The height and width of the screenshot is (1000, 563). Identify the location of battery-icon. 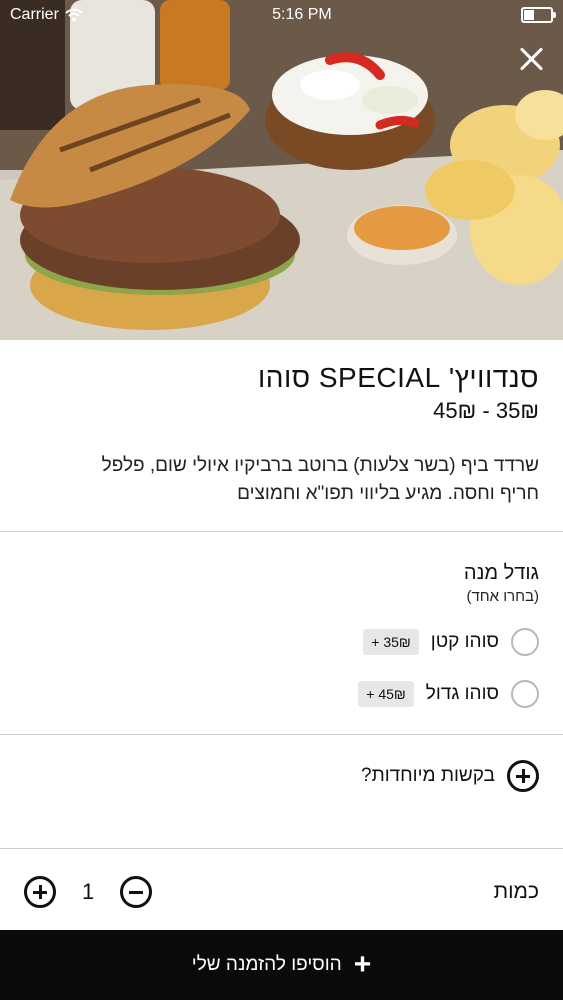
(538, 15).